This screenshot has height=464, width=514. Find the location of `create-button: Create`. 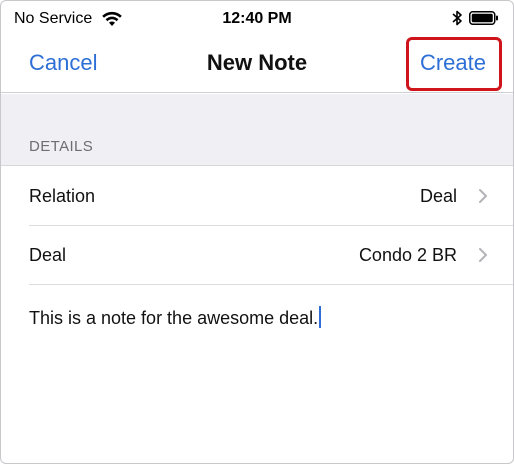

create-button: Create is located at coordinates (453, 63).